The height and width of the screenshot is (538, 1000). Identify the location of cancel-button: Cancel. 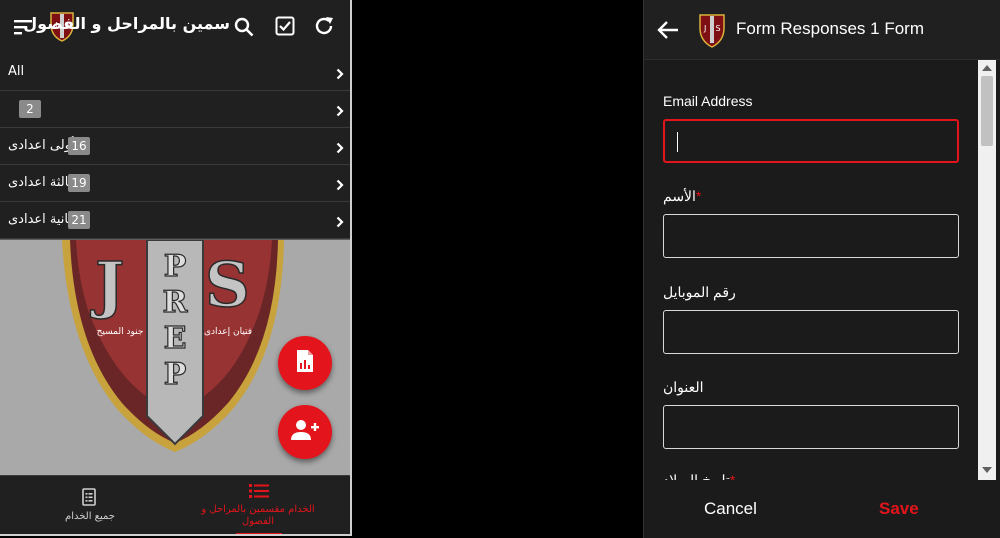
(730, 509).